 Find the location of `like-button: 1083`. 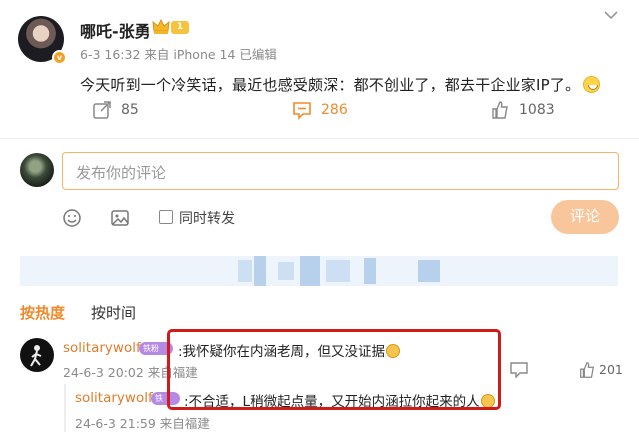

like-button: 1083 is located at coordinates (522, 110).